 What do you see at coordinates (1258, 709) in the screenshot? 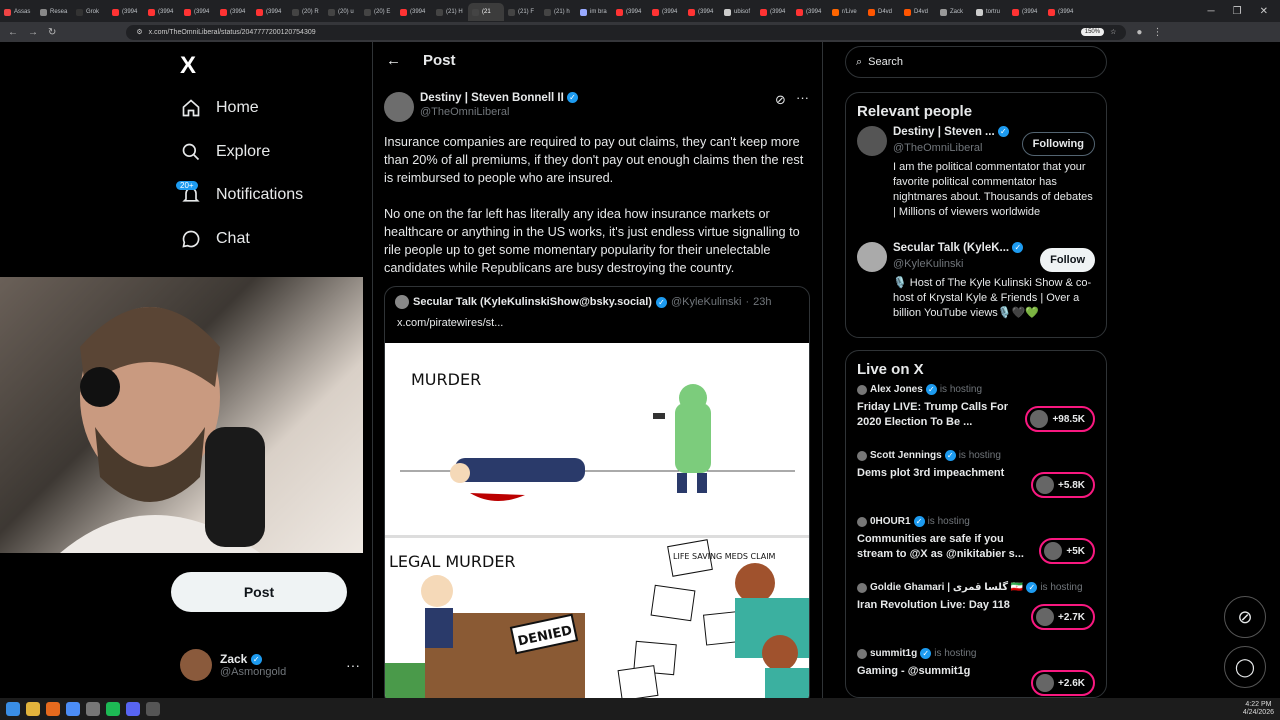
I see `clock: 4:22 PM 4/24/2026` at bounding box center [1258, 709].